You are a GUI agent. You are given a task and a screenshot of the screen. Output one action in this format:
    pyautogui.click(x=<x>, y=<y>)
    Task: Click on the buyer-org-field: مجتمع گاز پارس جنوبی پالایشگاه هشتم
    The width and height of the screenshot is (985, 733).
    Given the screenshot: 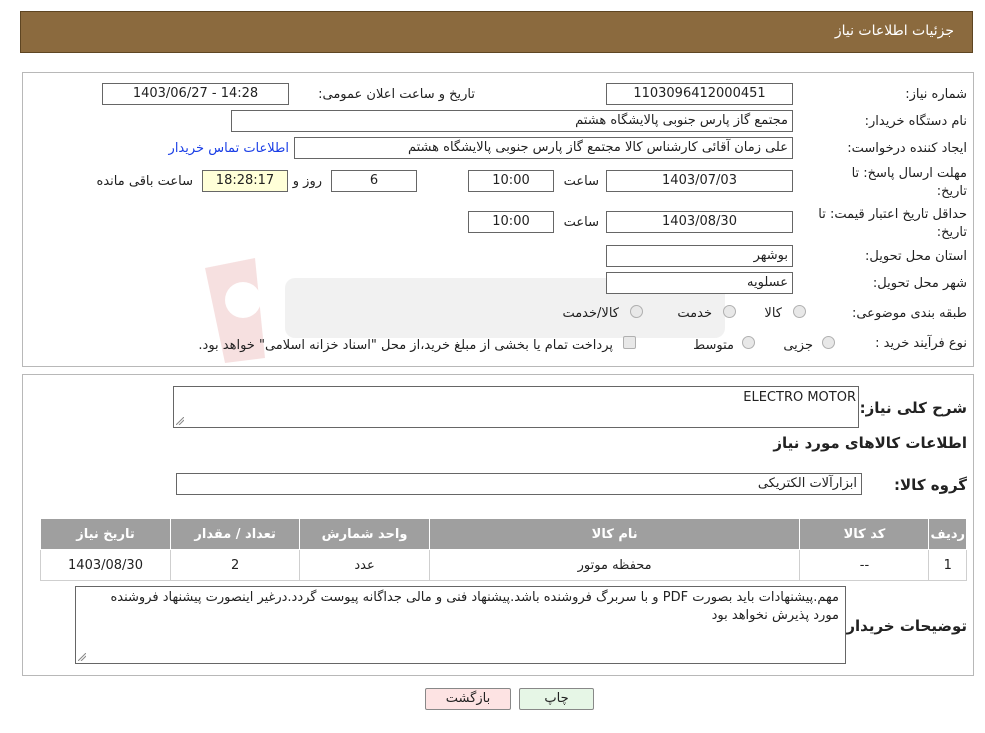 What is the action you would take?
    pyautogui.click(x=512, y=121)
    